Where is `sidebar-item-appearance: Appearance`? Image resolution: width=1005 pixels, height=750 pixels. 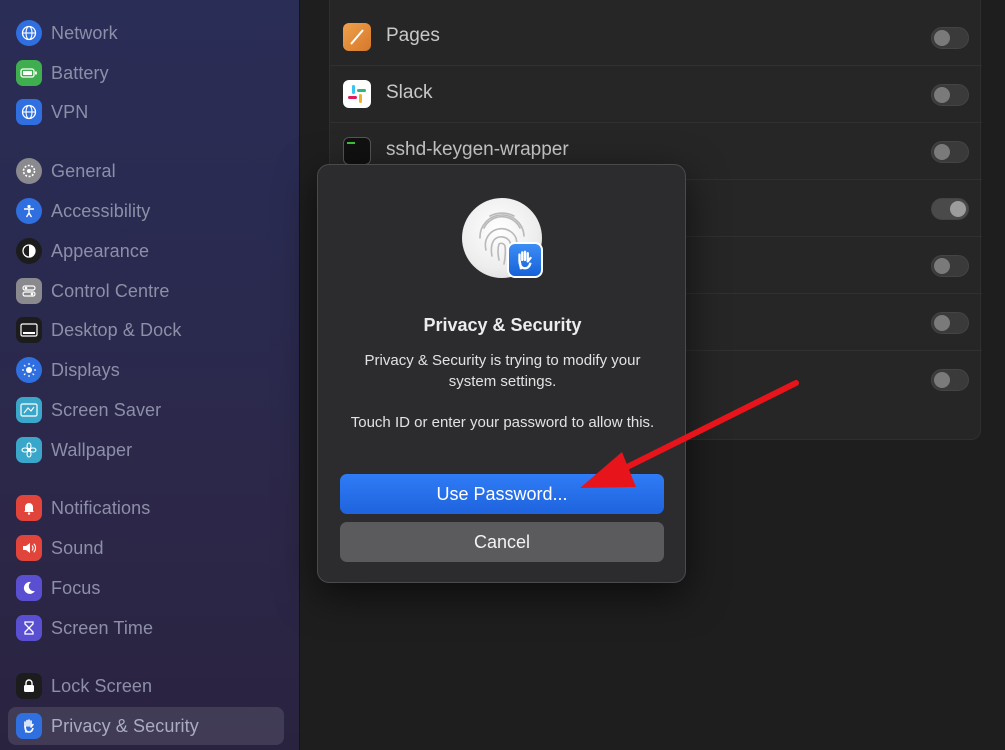 sidebar-item-appearance: Appearance is located at coordinates (146, 251).